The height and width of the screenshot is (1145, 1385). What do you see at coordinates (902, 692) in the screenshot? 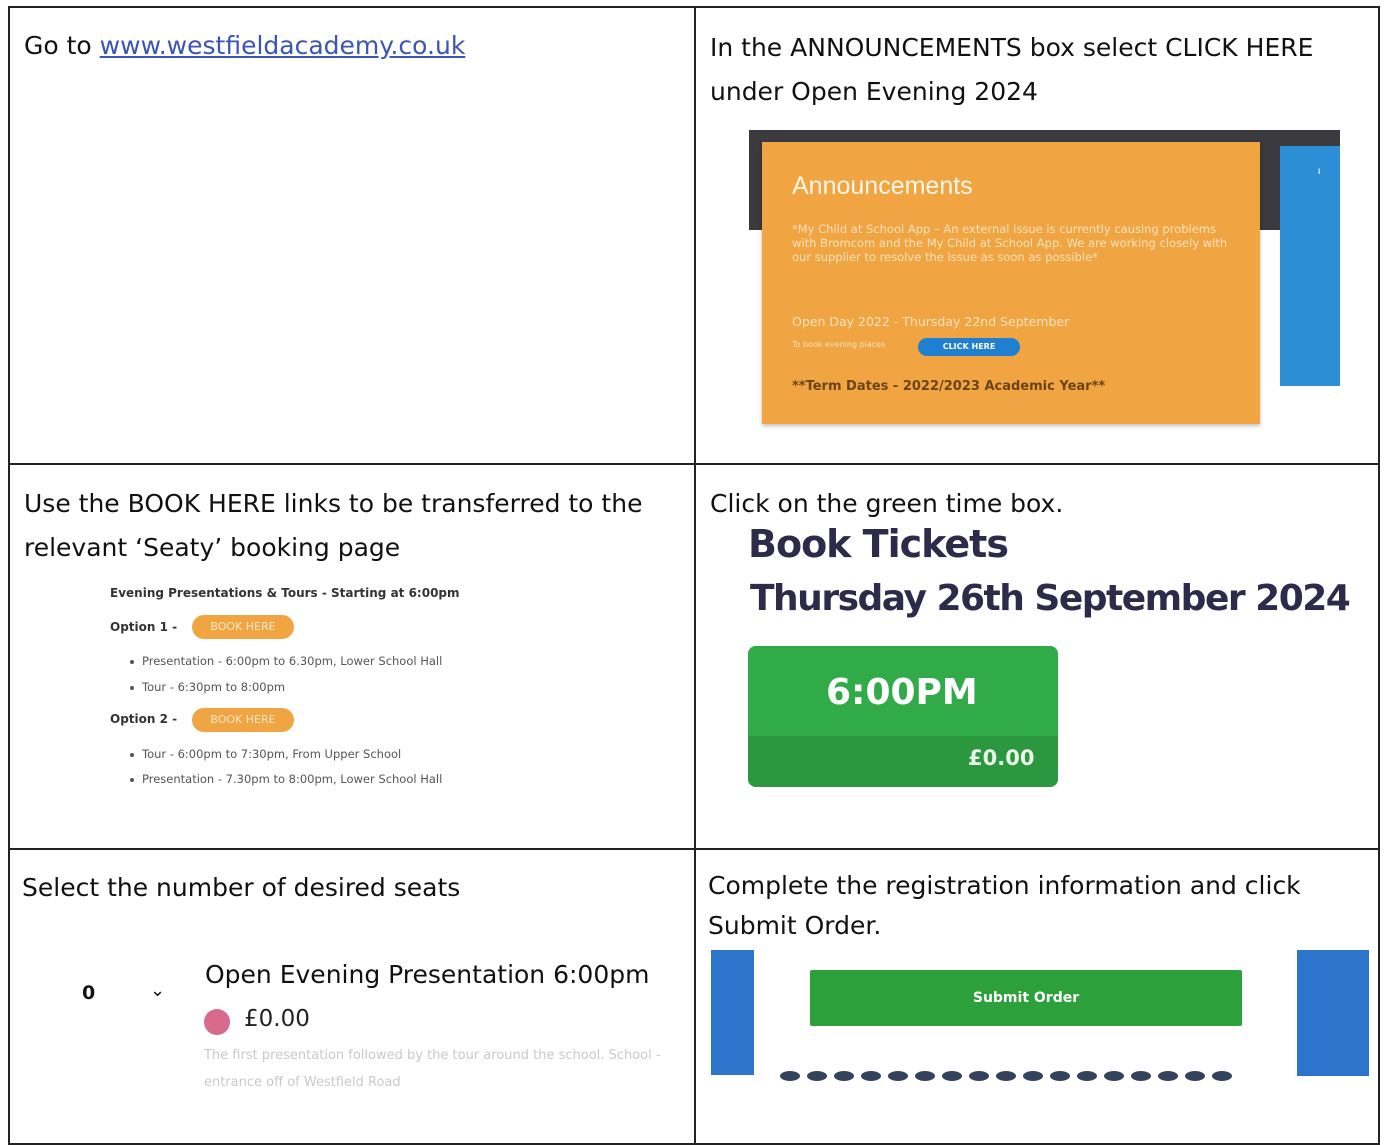
I see `time-label: 6:00PM` at bounding box center [902, 692].